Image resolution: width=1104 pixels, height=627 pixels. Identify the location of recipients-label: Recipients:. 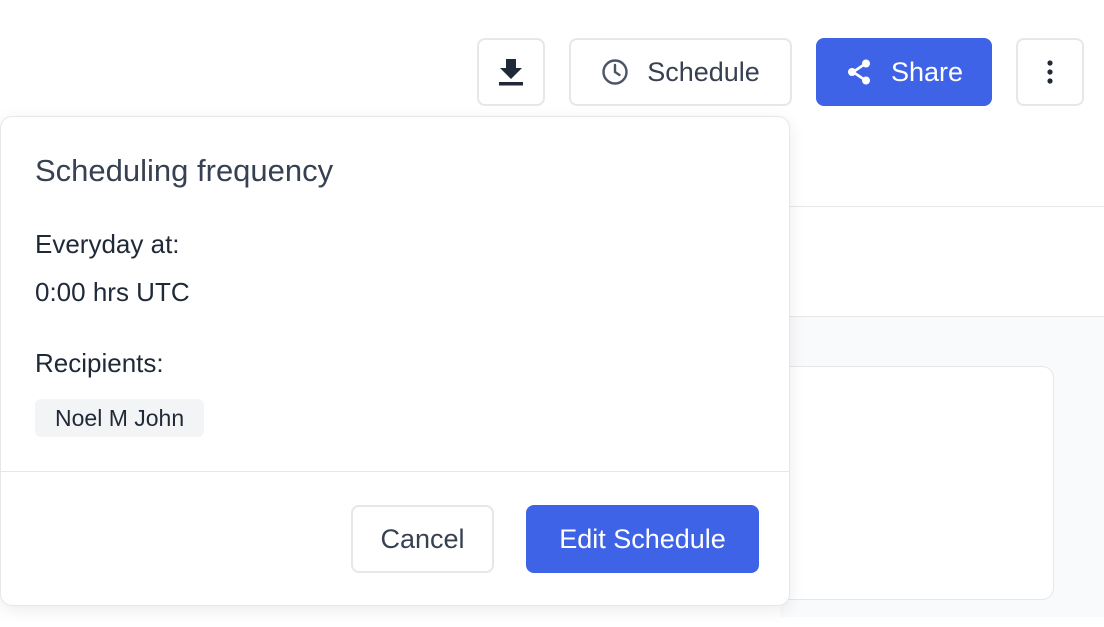
(99, 363).